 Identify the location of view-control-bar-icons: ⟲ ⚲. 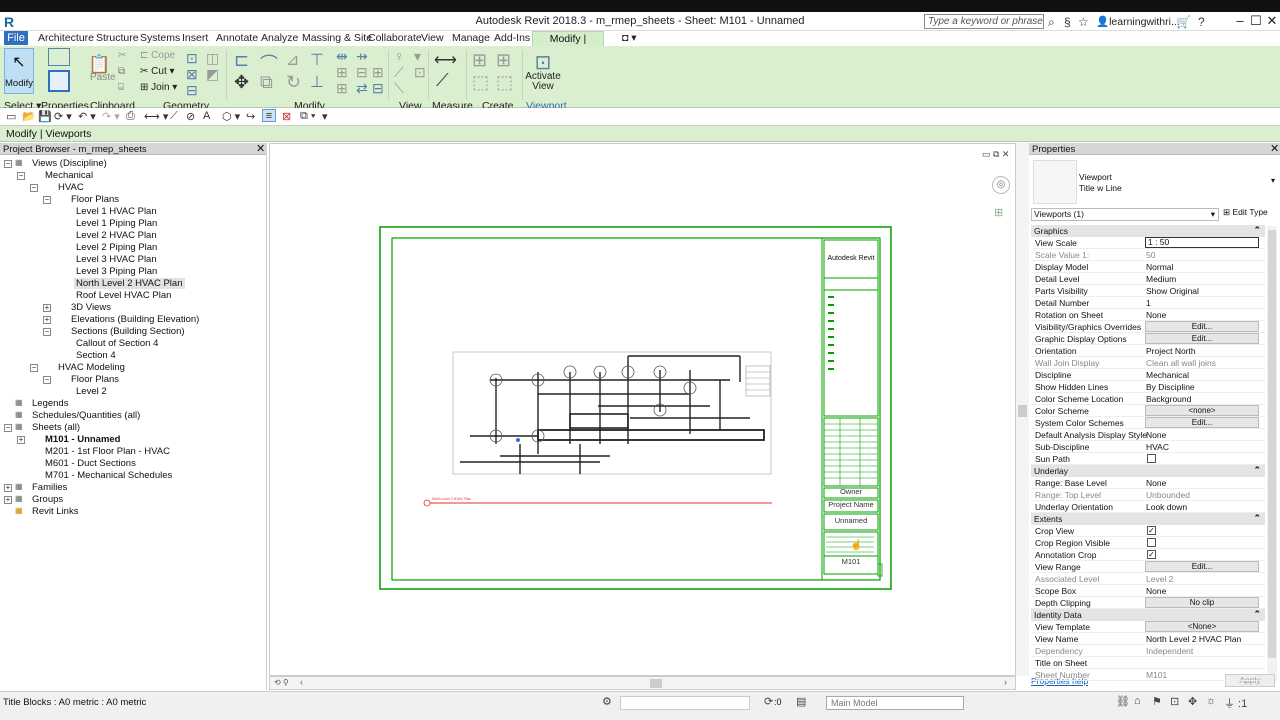
(281, 682).